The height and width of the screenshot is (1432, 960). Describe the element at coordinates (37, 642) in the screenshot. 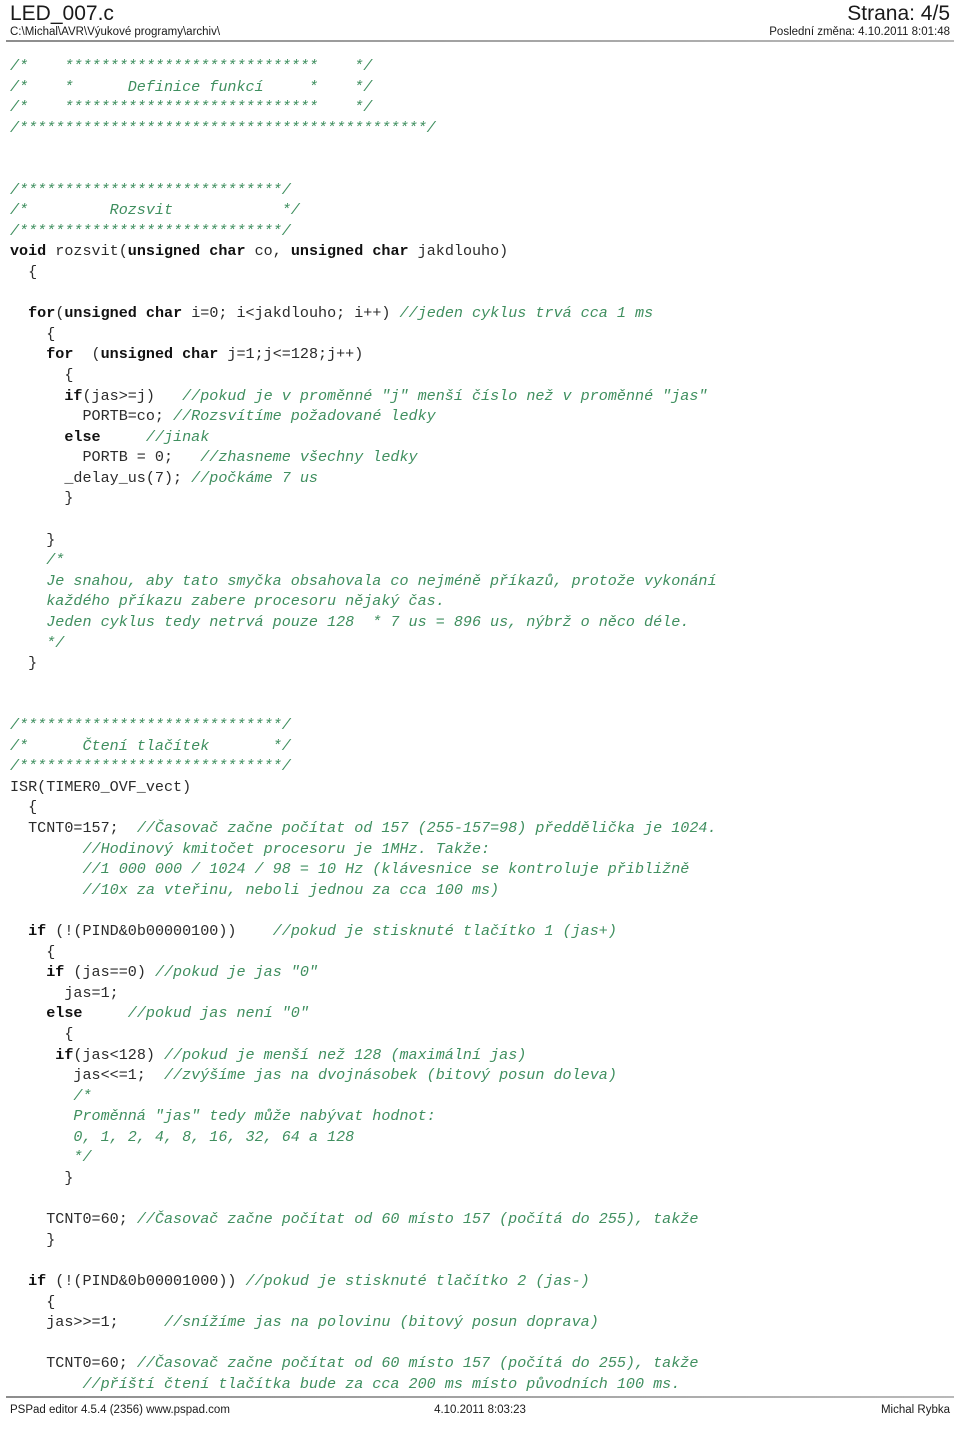

I see `code-token-cmt: */` at that location.